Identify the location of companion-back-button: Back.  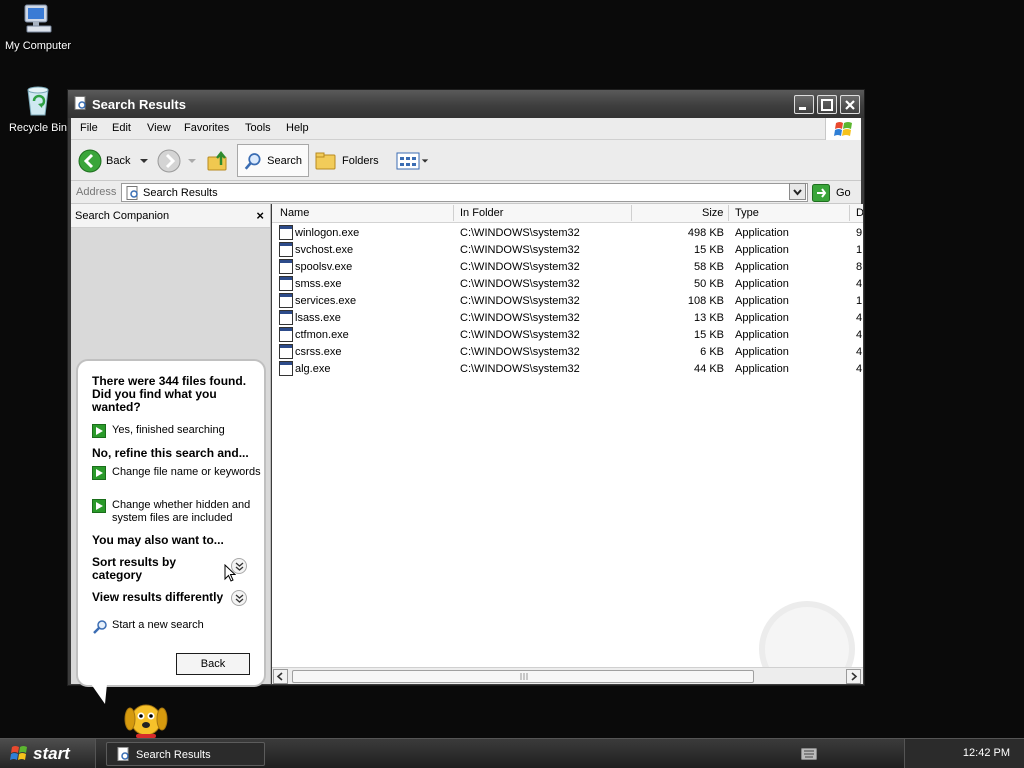
(213, 664).